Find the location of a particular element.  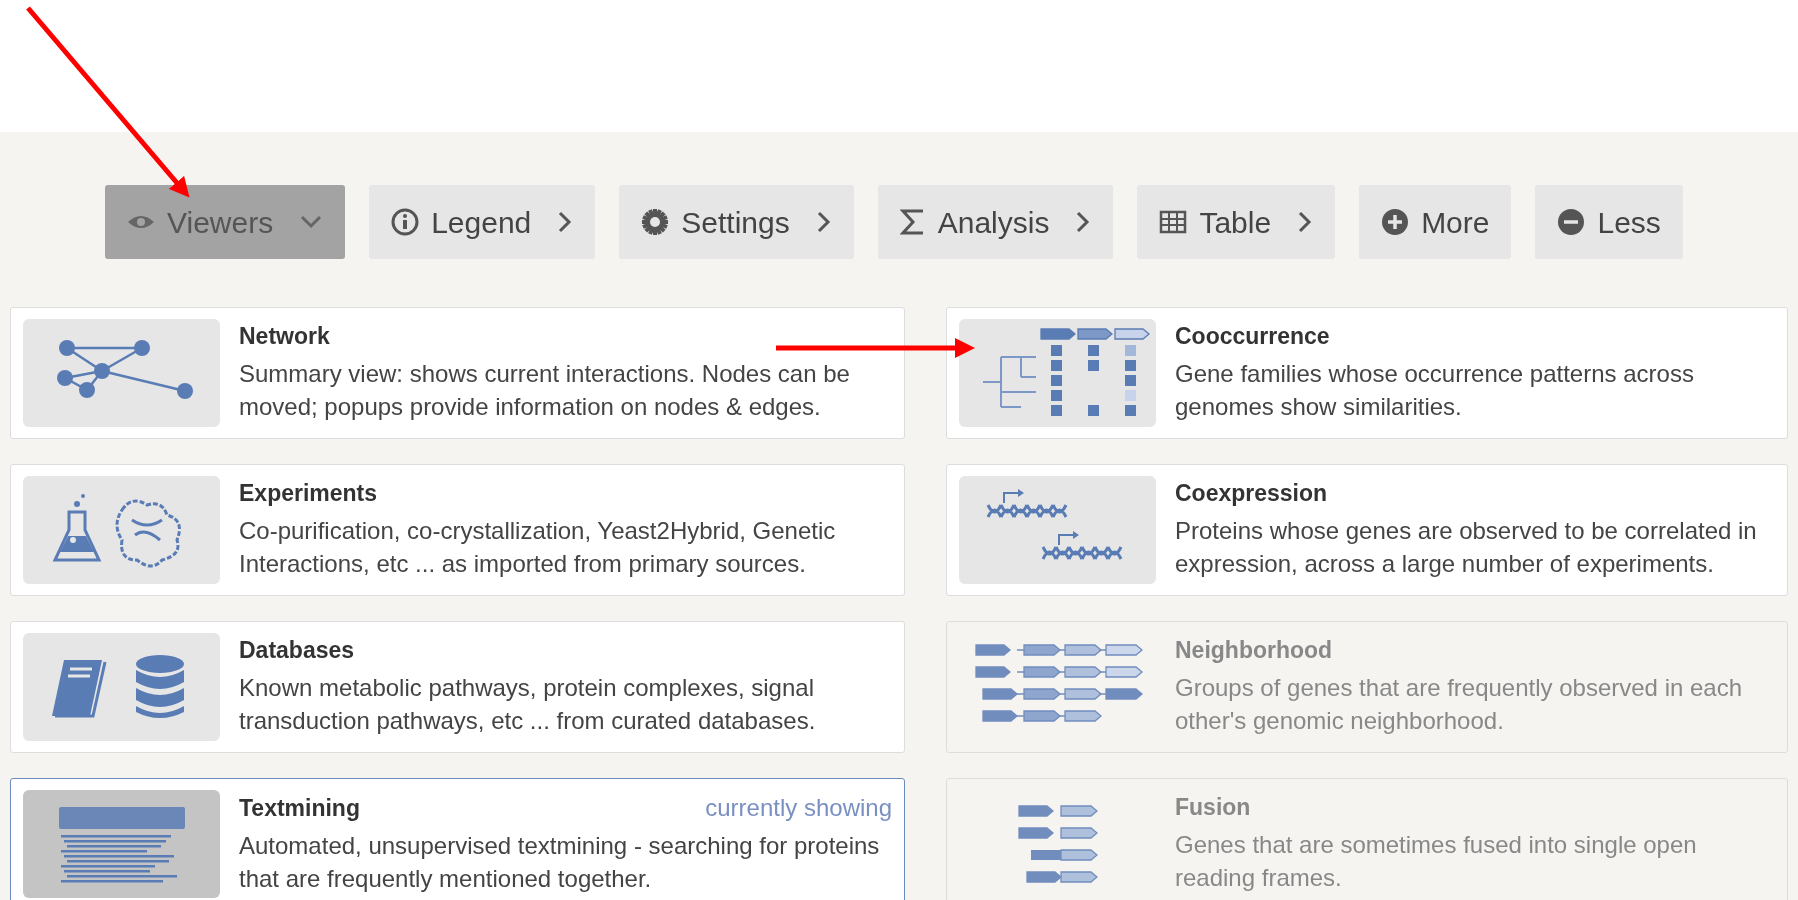

toolbar-button: More is located at coordinates (1435, 222).